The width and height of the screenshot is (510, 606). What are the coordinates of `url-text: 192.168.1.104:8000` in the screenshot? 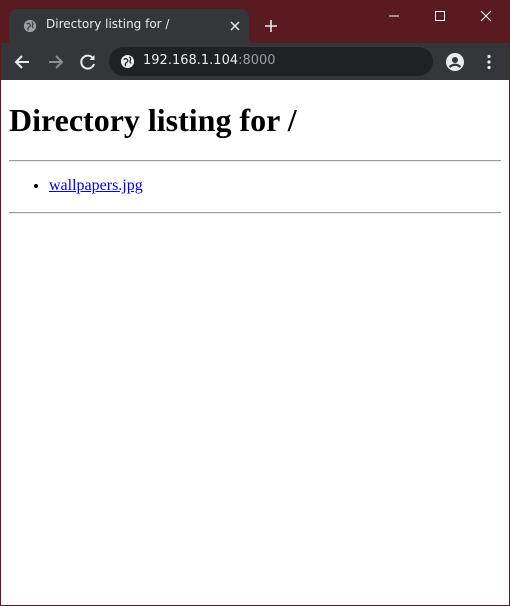 It's located at (209, 60).